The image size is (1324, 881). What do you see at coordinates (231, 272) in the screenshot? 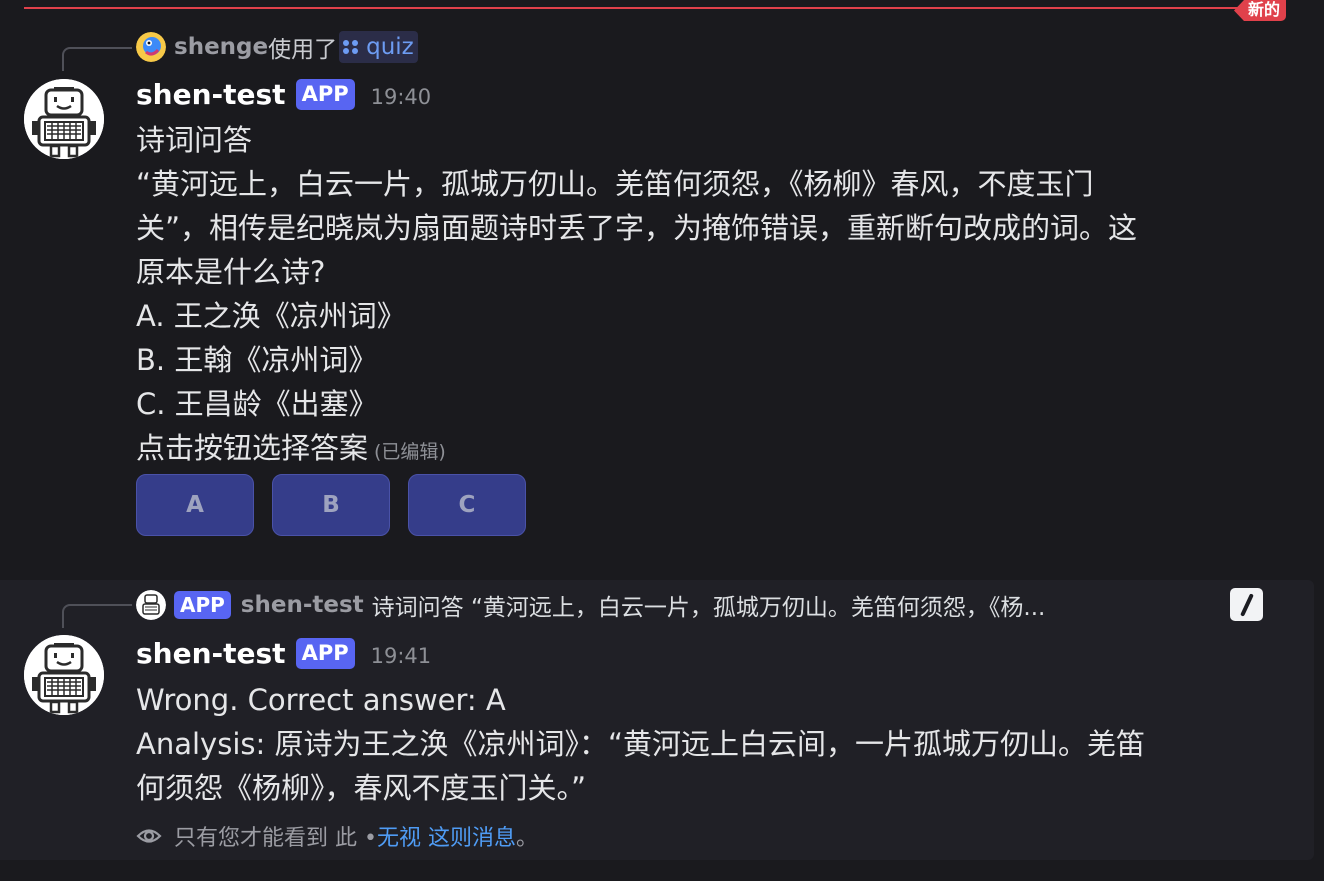
I see `content-line: 原本是什么诗?` at bounding box center [231, 272].